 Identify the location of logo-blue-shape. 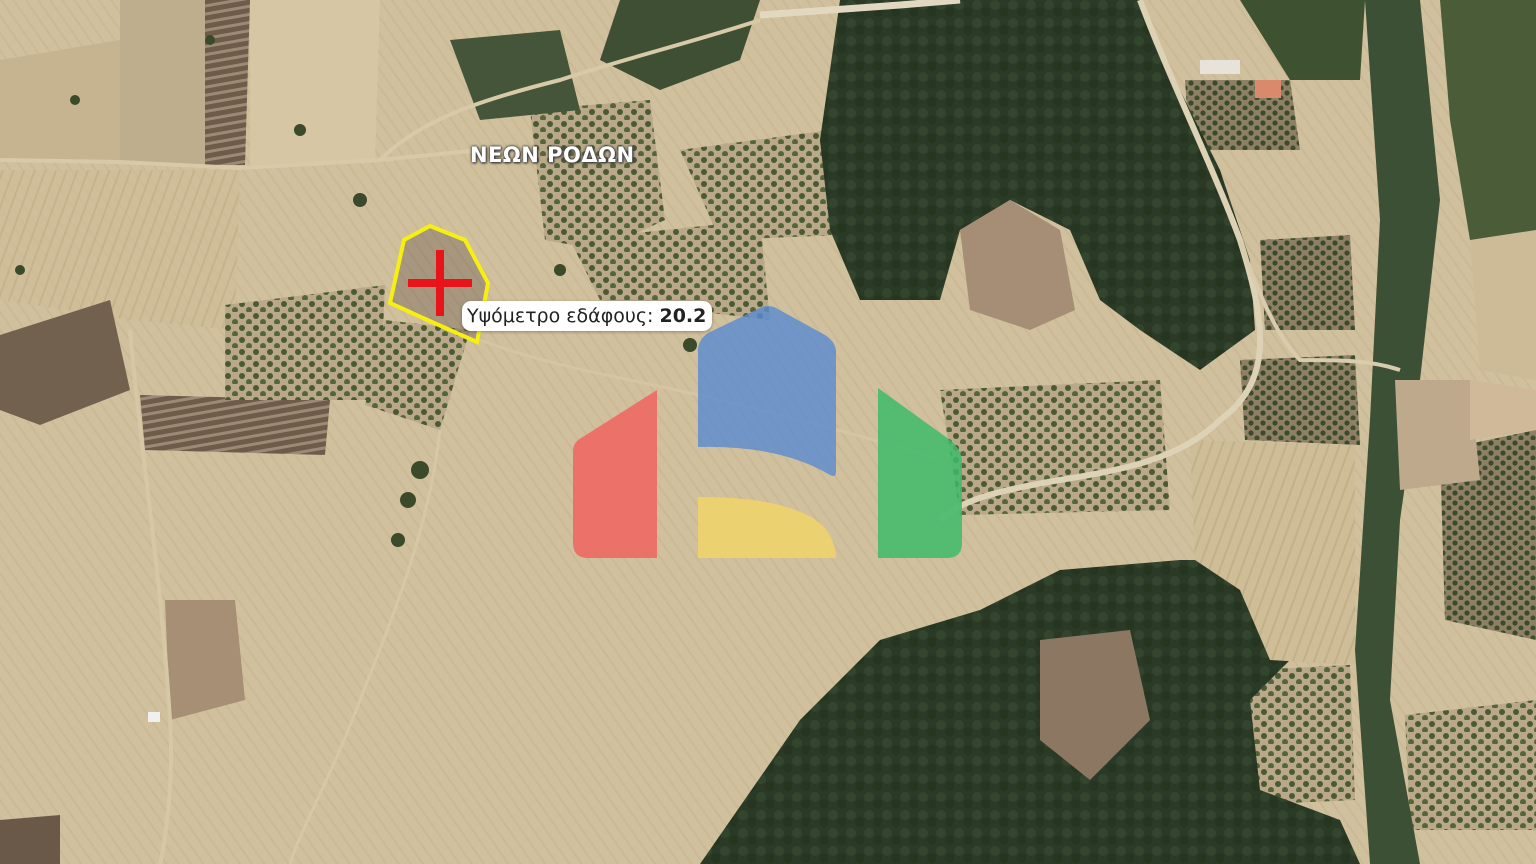
(767, 391).